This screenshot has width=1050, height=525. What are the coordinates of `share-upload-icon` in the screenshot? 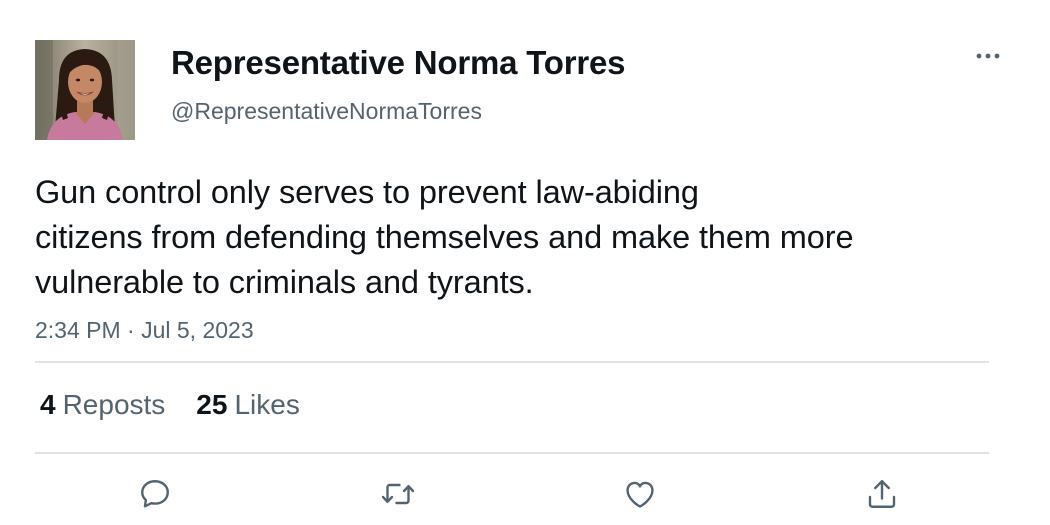 It's located at (882, 494).